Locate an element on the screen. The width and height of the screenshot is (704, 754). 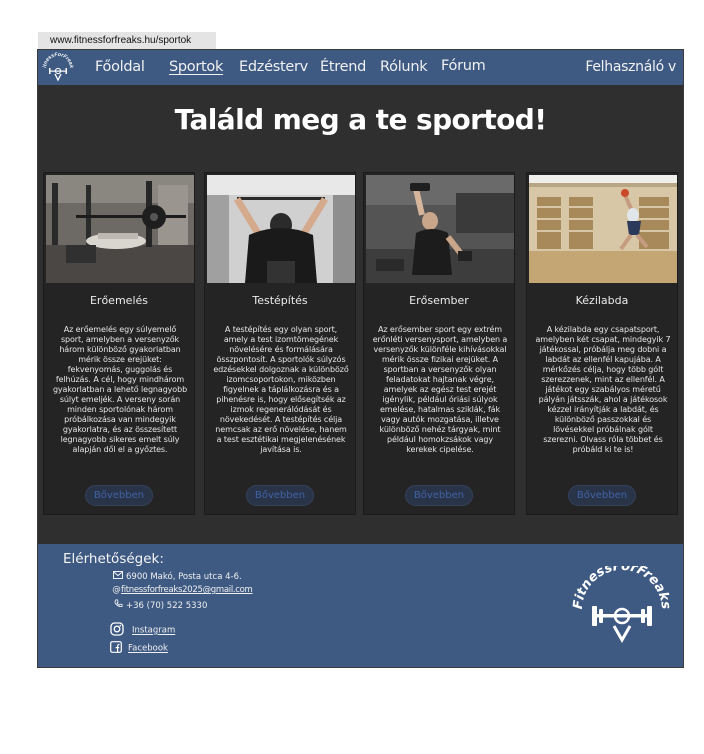
brand-logo: FitnessForFreaks is located at coordinates (58, 68).